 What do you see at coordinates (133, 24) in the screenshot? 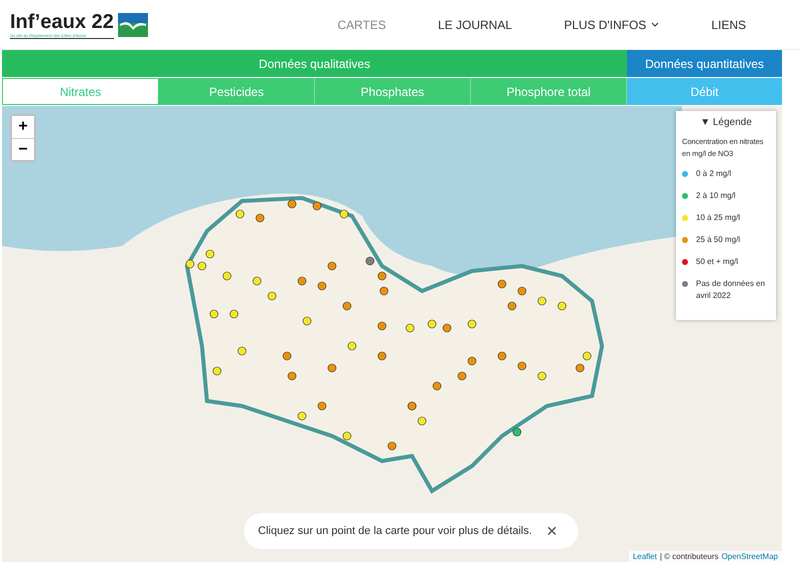
I see `logo-icon` at bounding box center [133, 24].